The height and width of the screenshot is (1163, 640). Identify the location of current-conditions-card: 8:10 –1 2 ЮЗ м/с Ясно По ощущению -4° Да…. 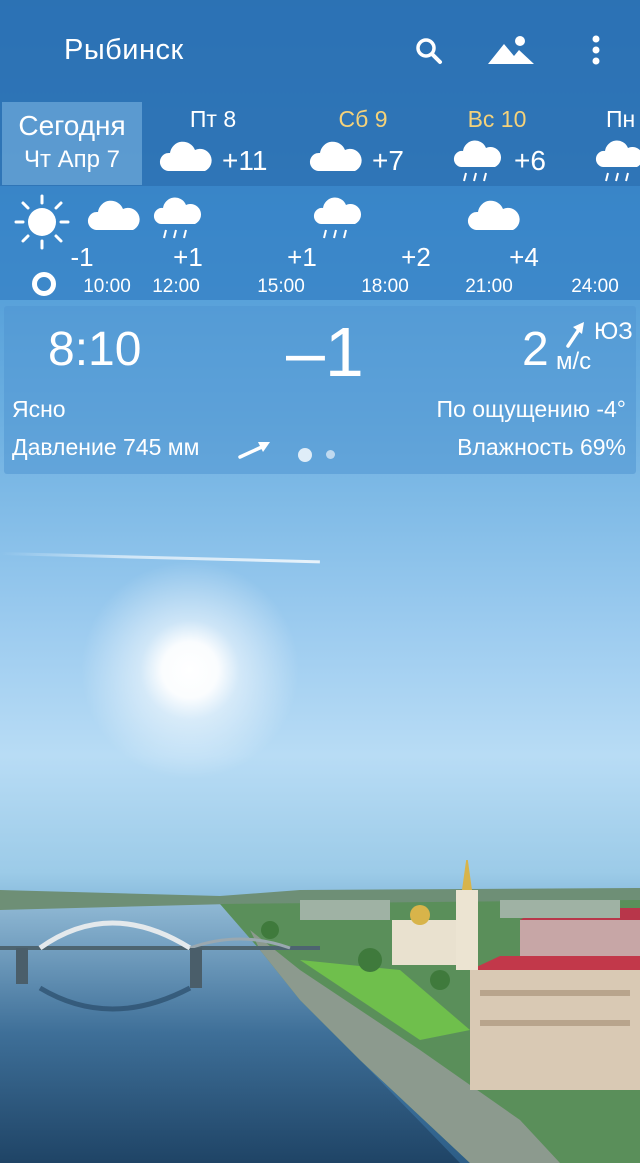
(320, 390).